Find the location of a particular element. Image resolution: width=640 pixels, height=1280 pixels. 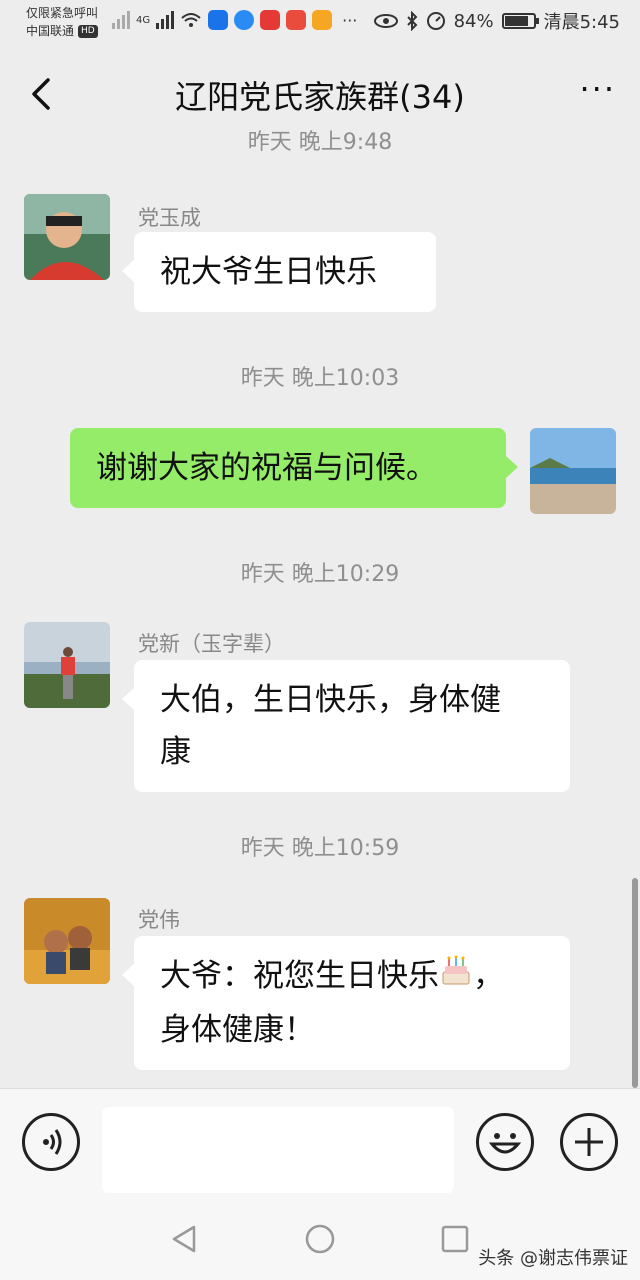

message-text: 谢谢大家的祝福与问候。 is located at coordinates (266, 468).